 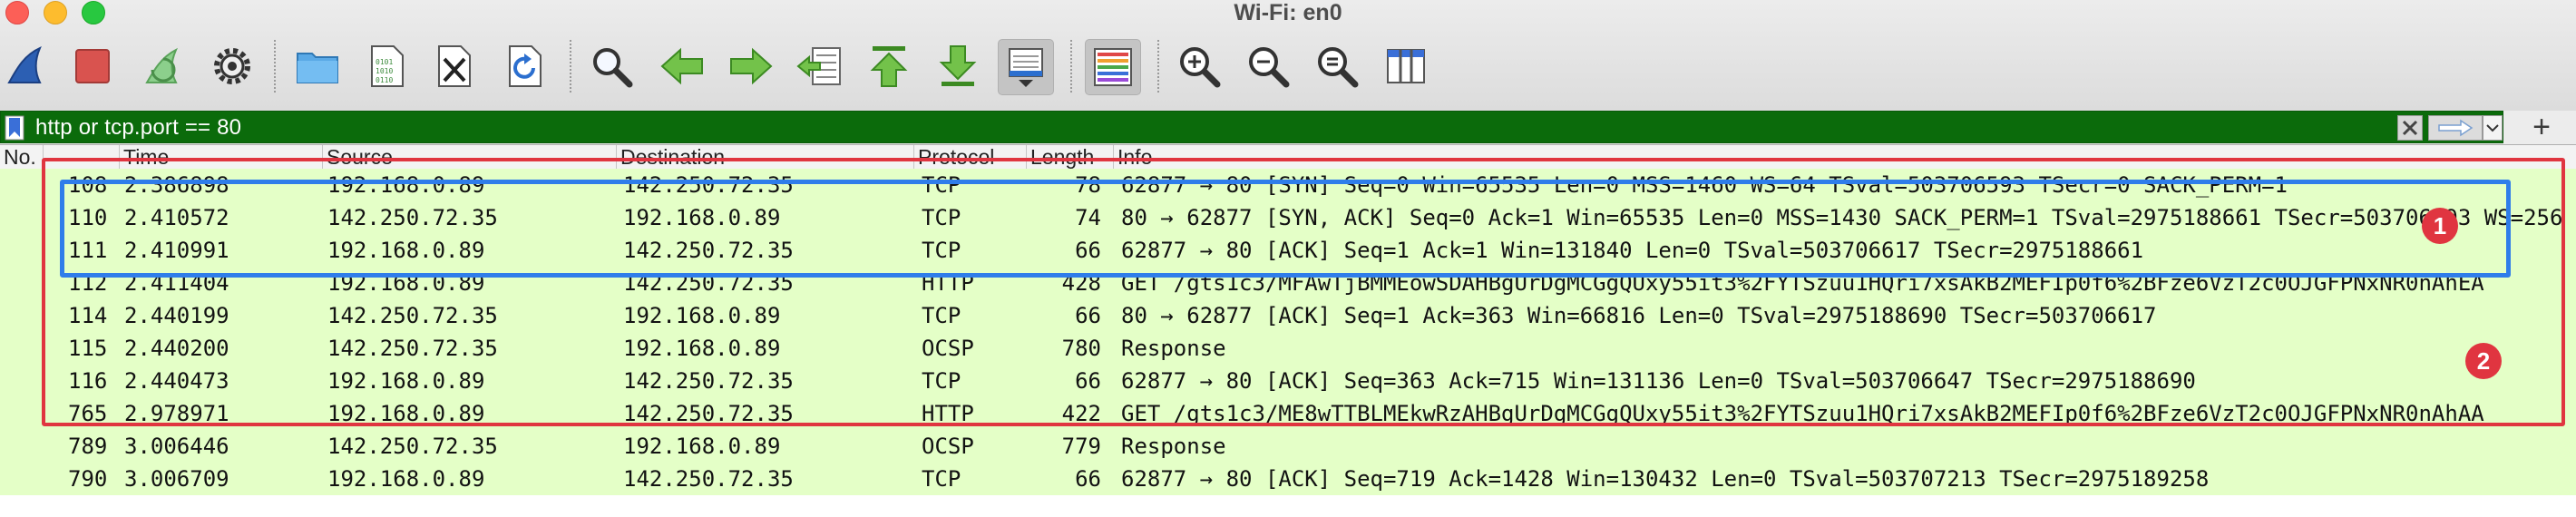 I want to click on stop-icon, so click(x=92, y=66).